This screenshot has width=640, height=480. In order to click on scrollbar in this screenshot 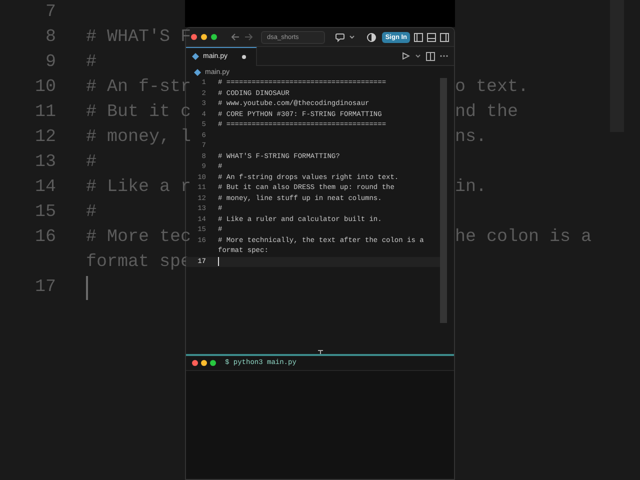, I will do `click(443, 200)`.